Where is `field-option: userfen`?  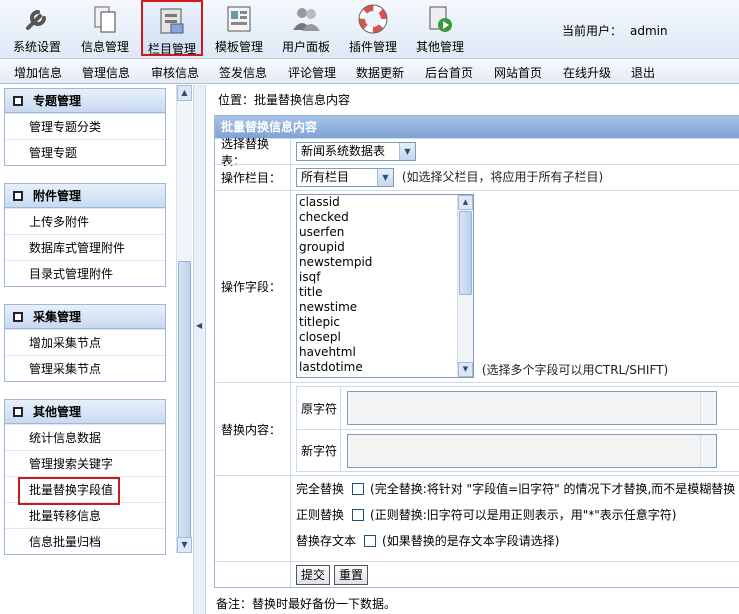
field-option: userfen is located at coordinates (385, 232).